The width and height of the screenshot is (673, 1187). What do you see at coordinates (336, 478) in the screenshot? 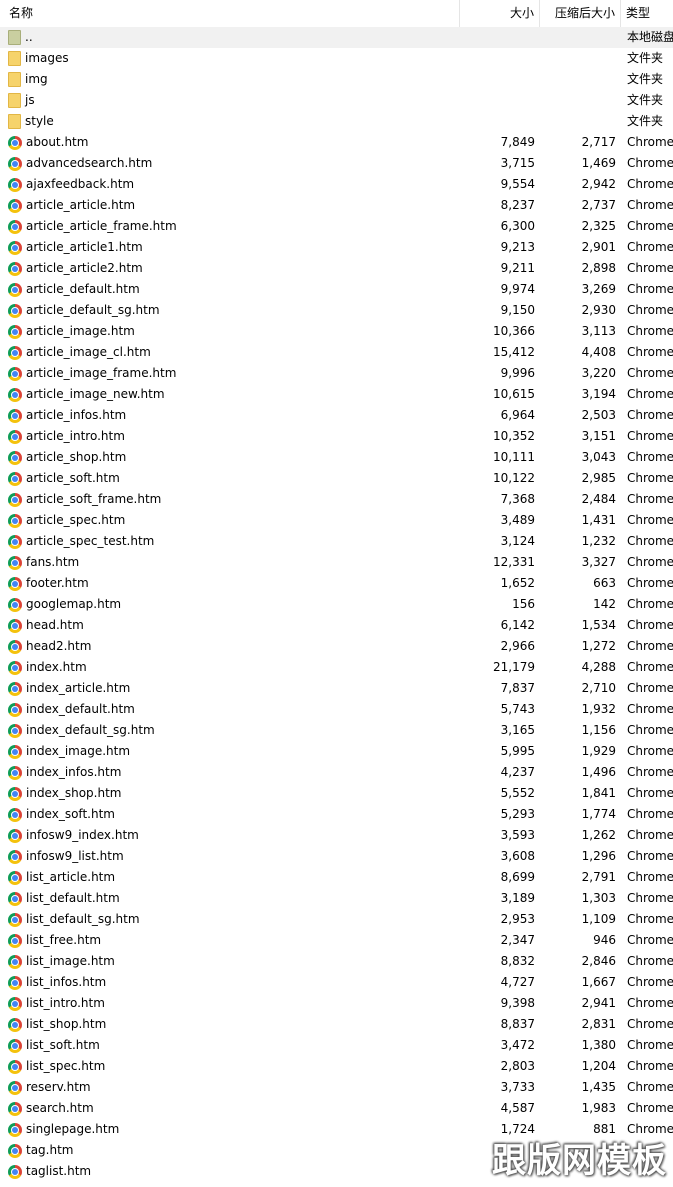
I see `file-row: article_soft.htm 10,122 2,985 Chrome` at bounding box center [336, 478].